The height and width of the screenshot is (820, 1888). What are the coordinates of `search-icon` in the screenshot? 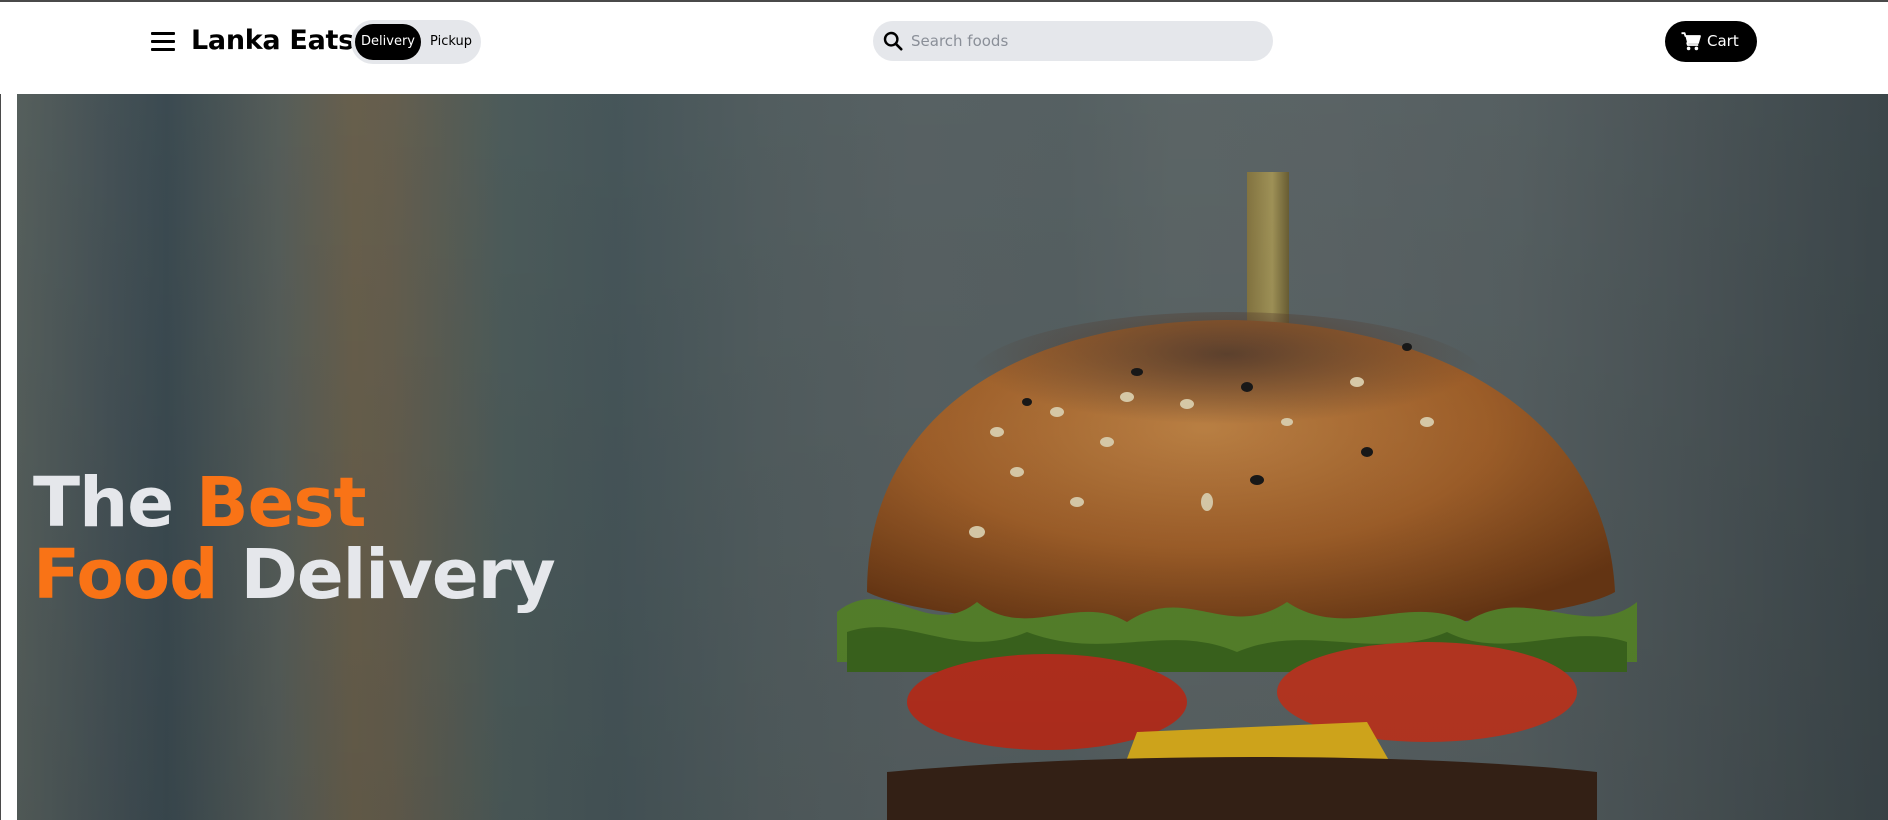 It's located at (893, 41).